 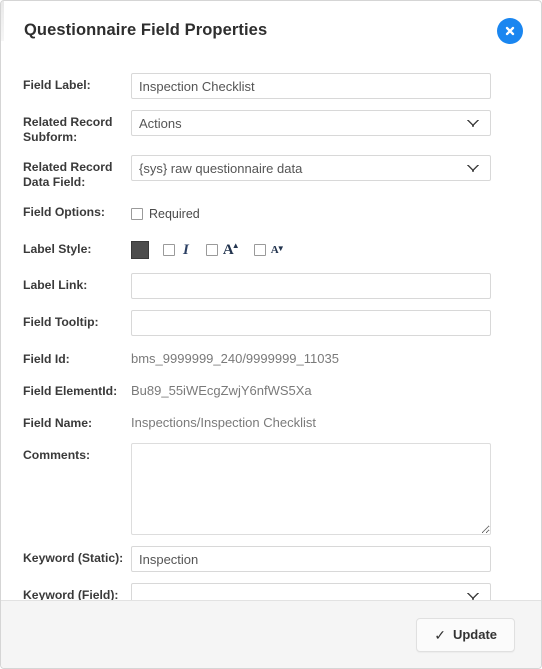 I want to click on field-id-control: bms_9999999_240/9999999_11035, so click(x=311, y=358).